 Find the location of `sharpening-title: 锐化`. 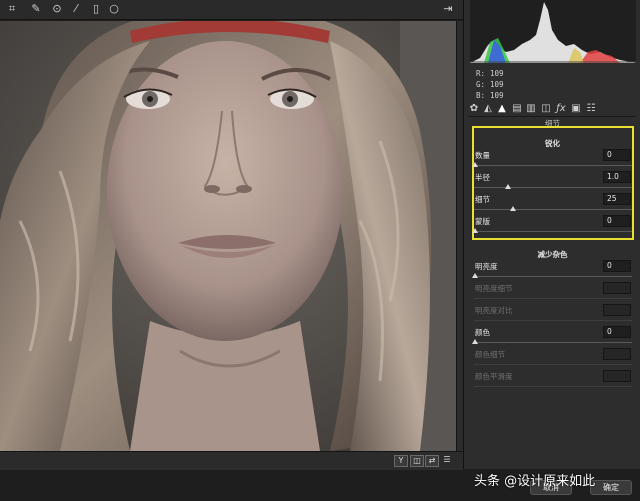

sharpening-title: 锐化 is located at coordinates (552, 143).